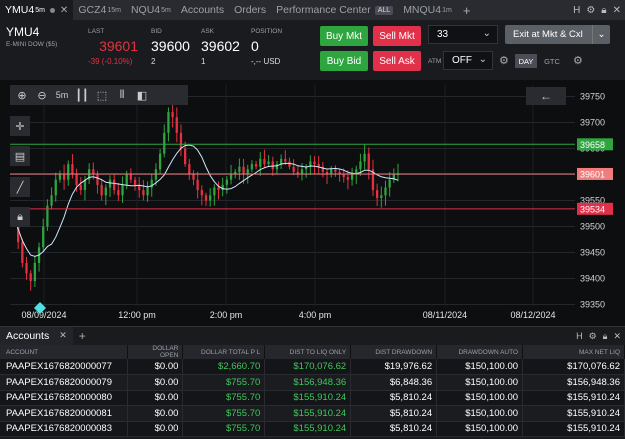 The image size is (625, 439). Describe the element at coordinates (20, 187) in the screenshot. I see `draw-line-icon: ╱` at that location.